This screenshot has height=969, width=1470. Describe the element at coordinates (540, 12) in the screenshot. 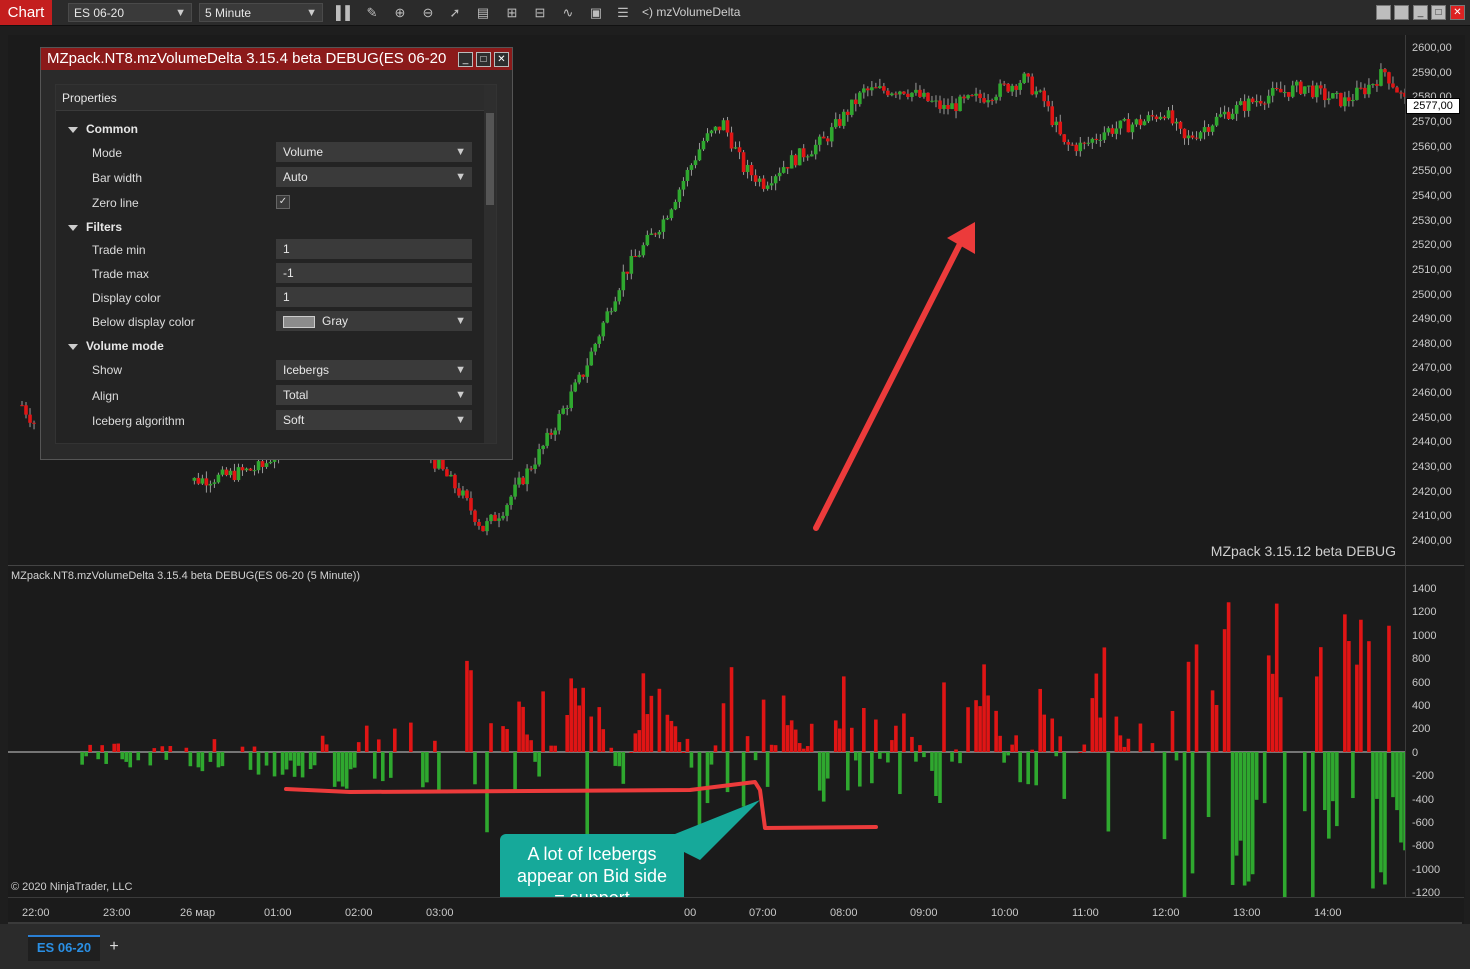

I see `strategies-icon: ⊟` at that location.